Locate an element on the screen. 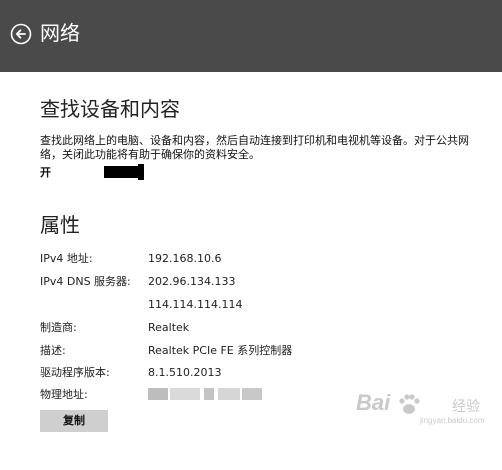 The height and width of the screenshot is (470, 502). watermark-suffix: 经验 is located at coordinates (466, 407).